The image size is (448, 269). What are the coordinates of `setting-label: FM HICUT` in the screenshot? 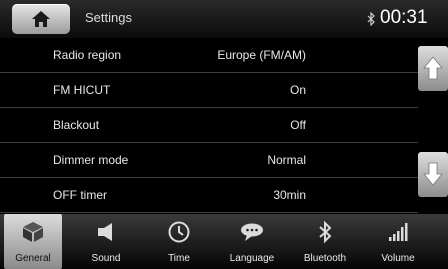 It's located at (82, 90).